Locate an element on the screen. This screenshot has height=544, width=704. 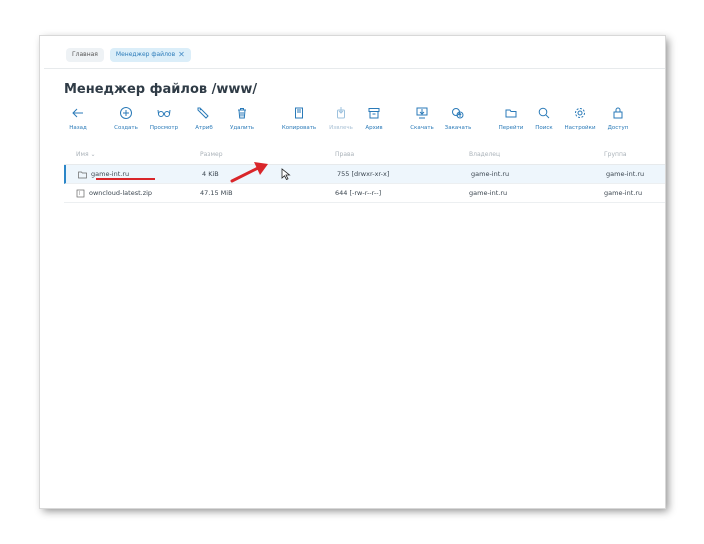
annotation-arrow-icon is located at coordinates (249, 172).